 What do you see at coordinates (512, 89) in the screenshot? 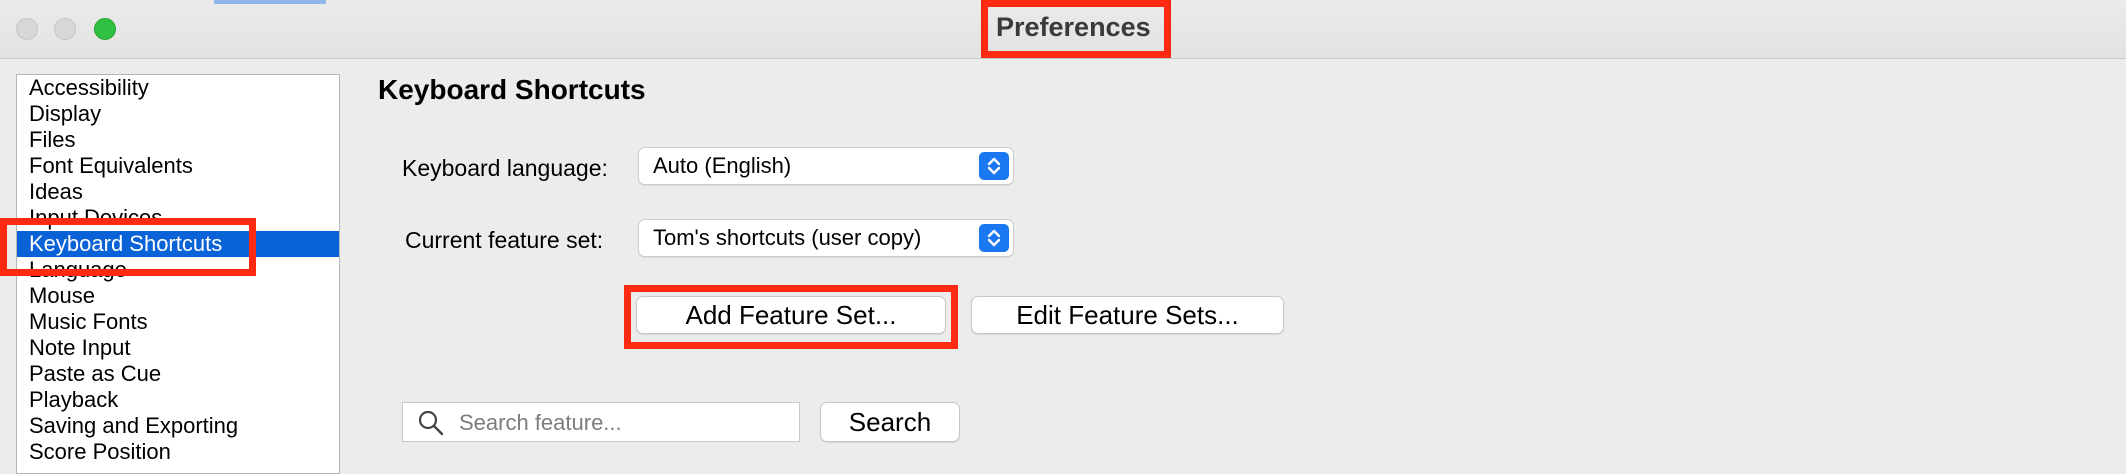
I see `page-title: Keyboard Shortcuts` at bounding box center [512, 89].